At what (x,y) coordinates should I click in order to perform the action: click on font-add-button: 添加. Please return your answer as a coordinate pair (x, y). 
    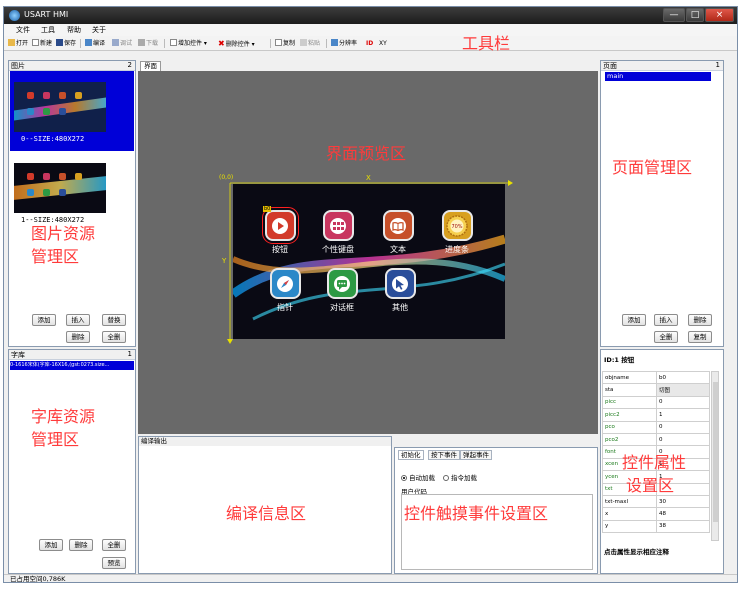
    Looking at the image, I should click on (51, 545).